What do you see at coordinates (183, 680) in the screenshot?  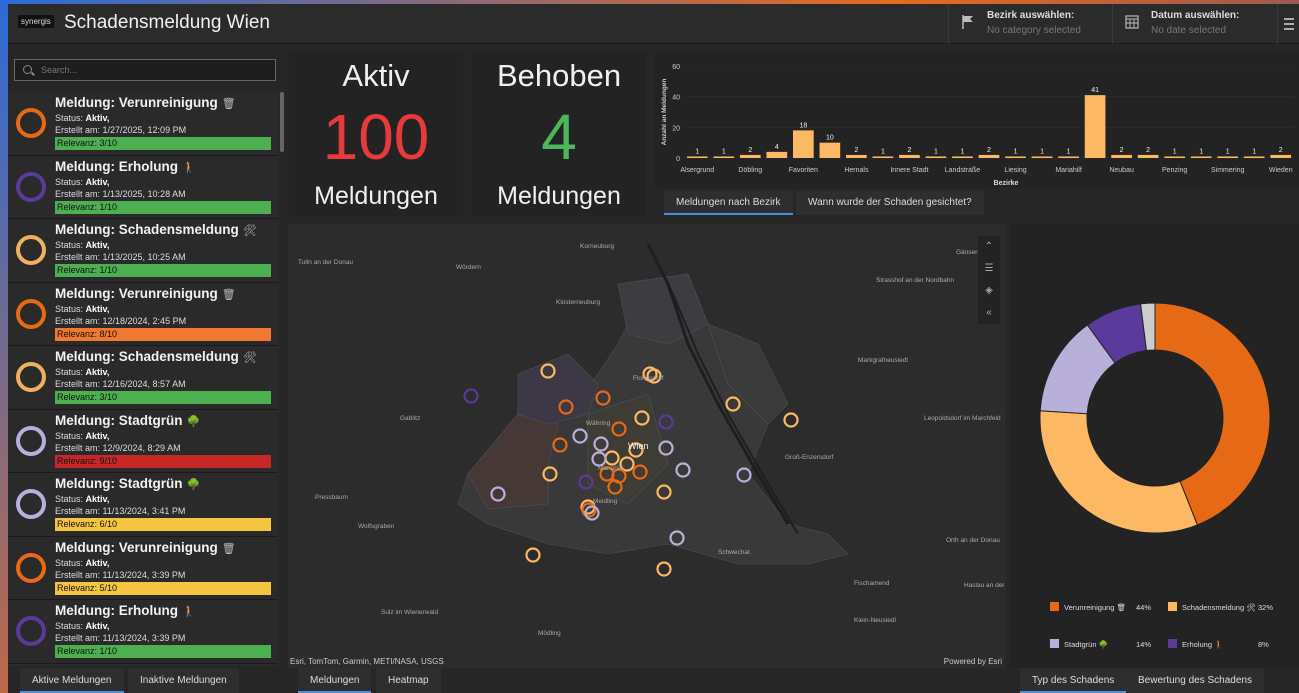 I see `tab-inactive-reports: Inaktive Meldungen` at bounding box center [183, 680].